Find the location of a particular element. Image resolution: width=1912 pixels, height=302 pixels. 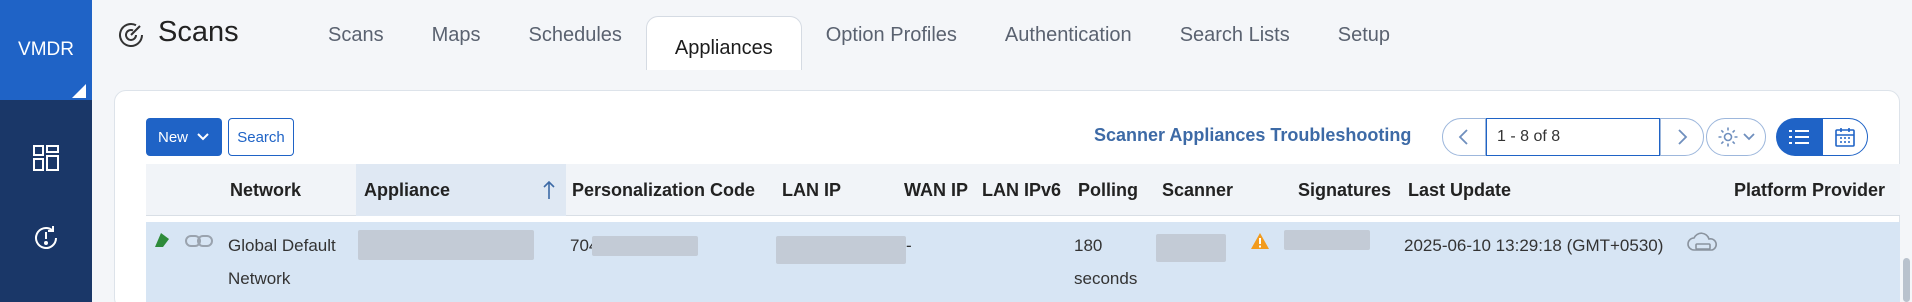

scan-radar-icon is located at coordinates (131, 35).